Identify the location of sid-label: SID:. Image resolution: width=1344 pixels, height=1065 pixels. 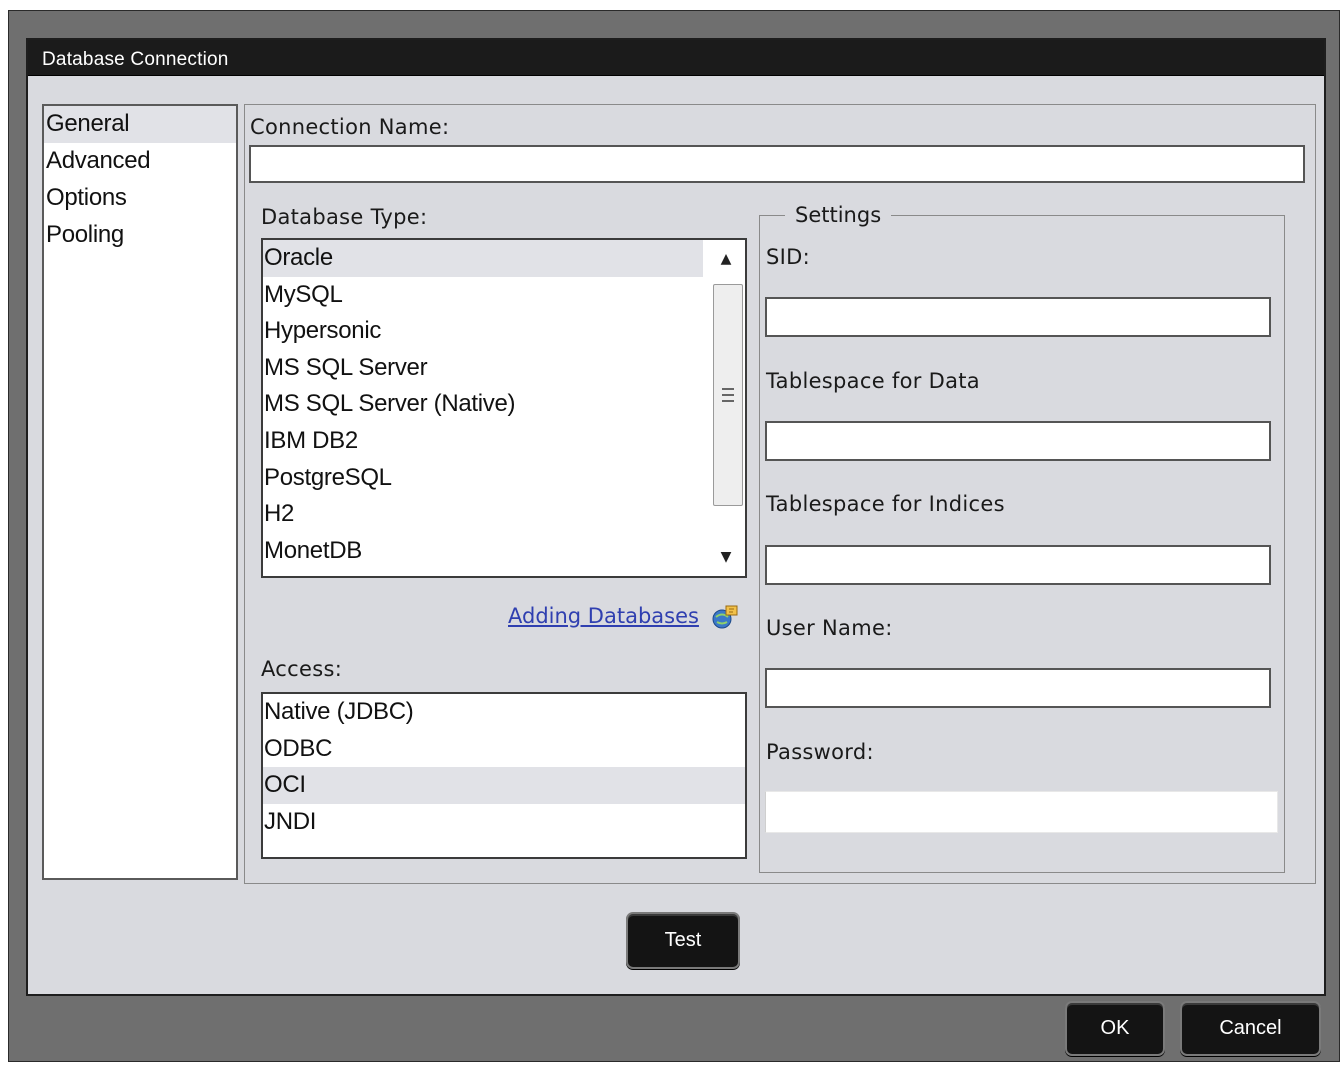
(788, 257).